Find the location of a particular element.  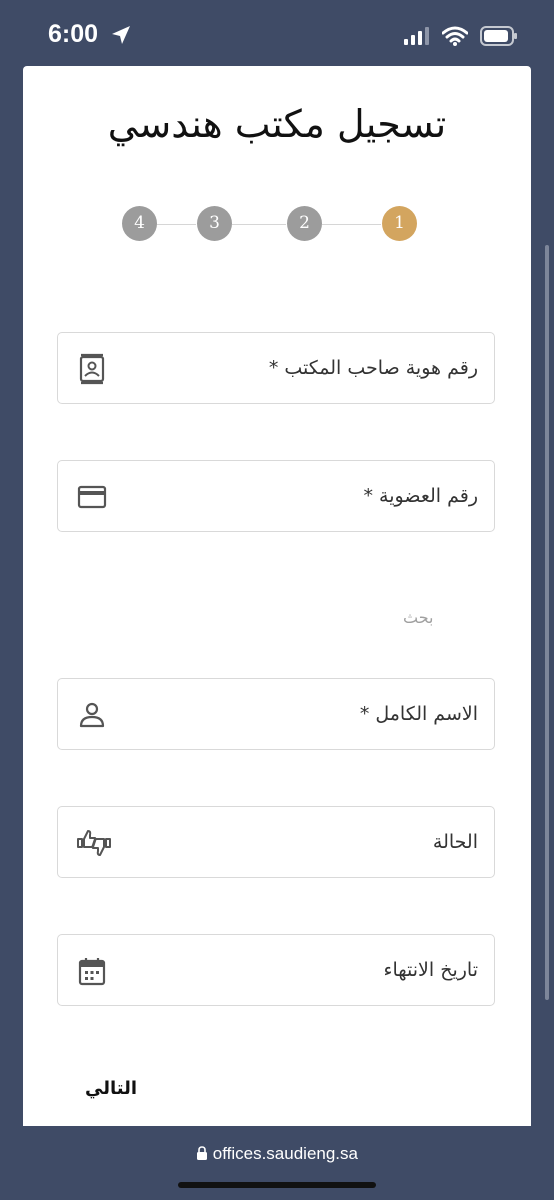

wifi-icon is located at coordinates (455, 38).